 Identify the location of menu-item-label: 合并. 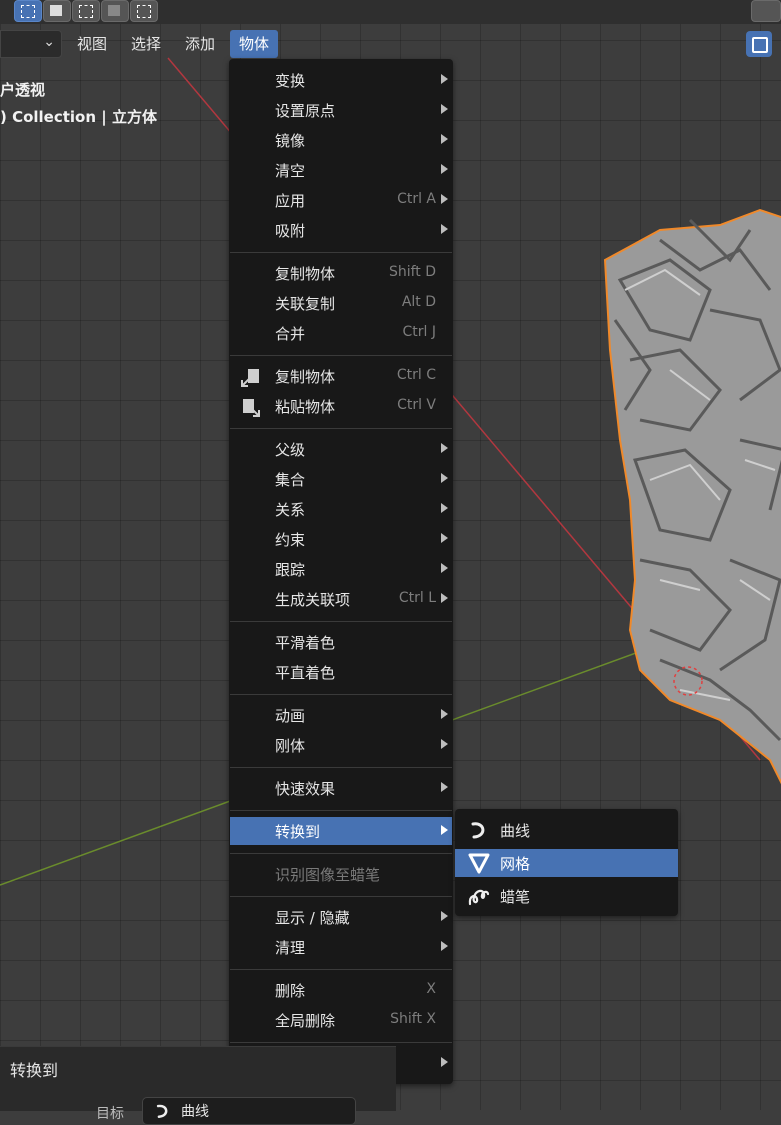
(290, 334).